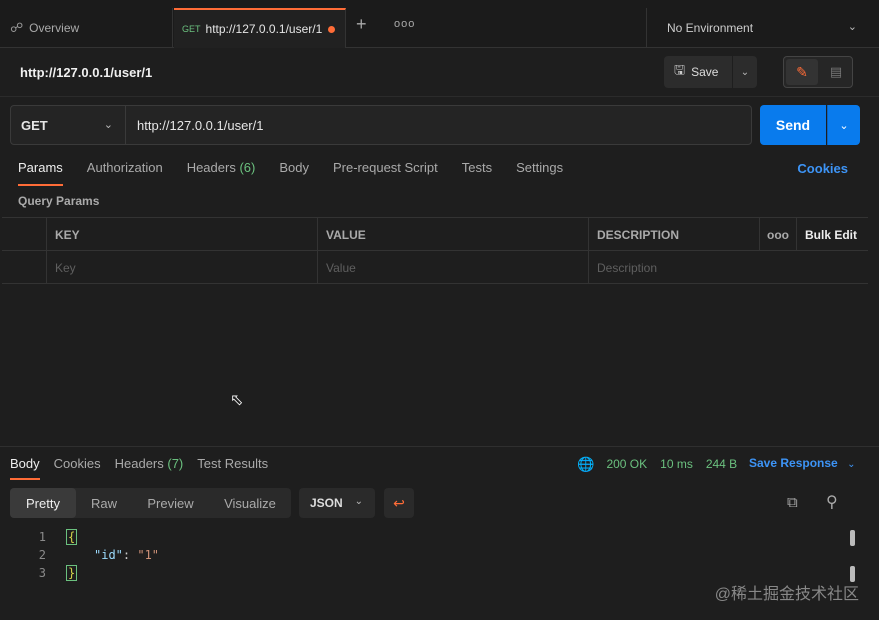  I want to click on request-header: http://127.0.0.1/user/1 🖫 Save ⌄ ✎ ▤, so click(439, 72).